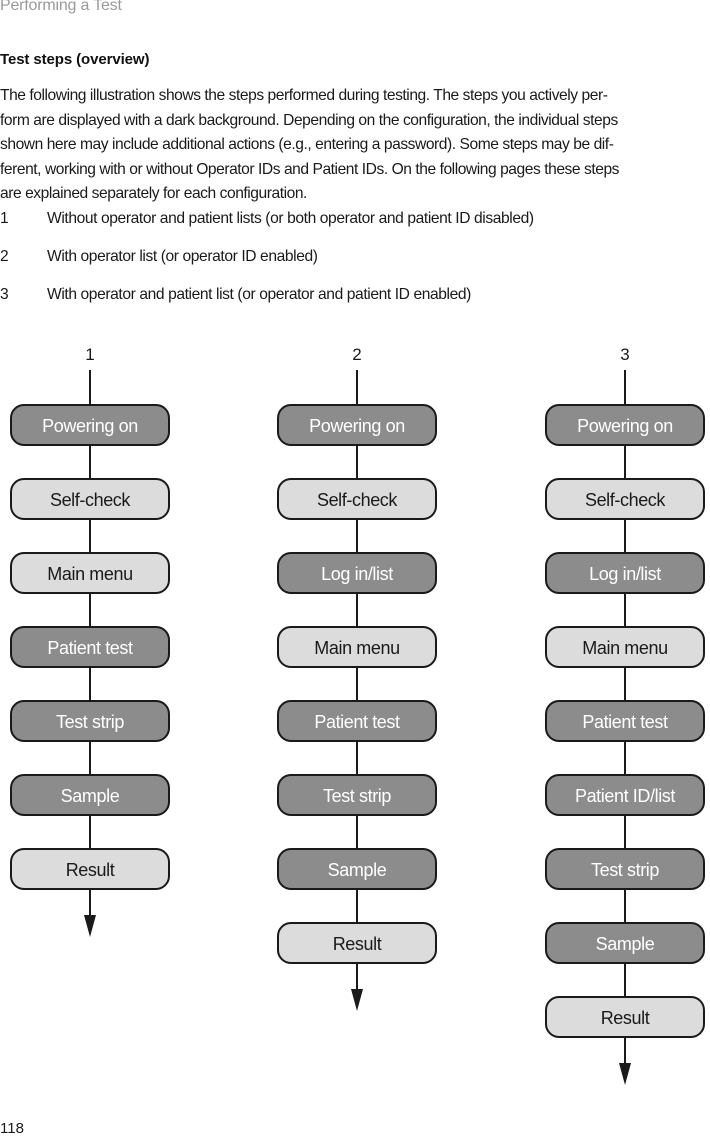 This screenshot has width=710, height=1139. I want to click on flow-step-label: Patient ID/list, so click(625, 796).